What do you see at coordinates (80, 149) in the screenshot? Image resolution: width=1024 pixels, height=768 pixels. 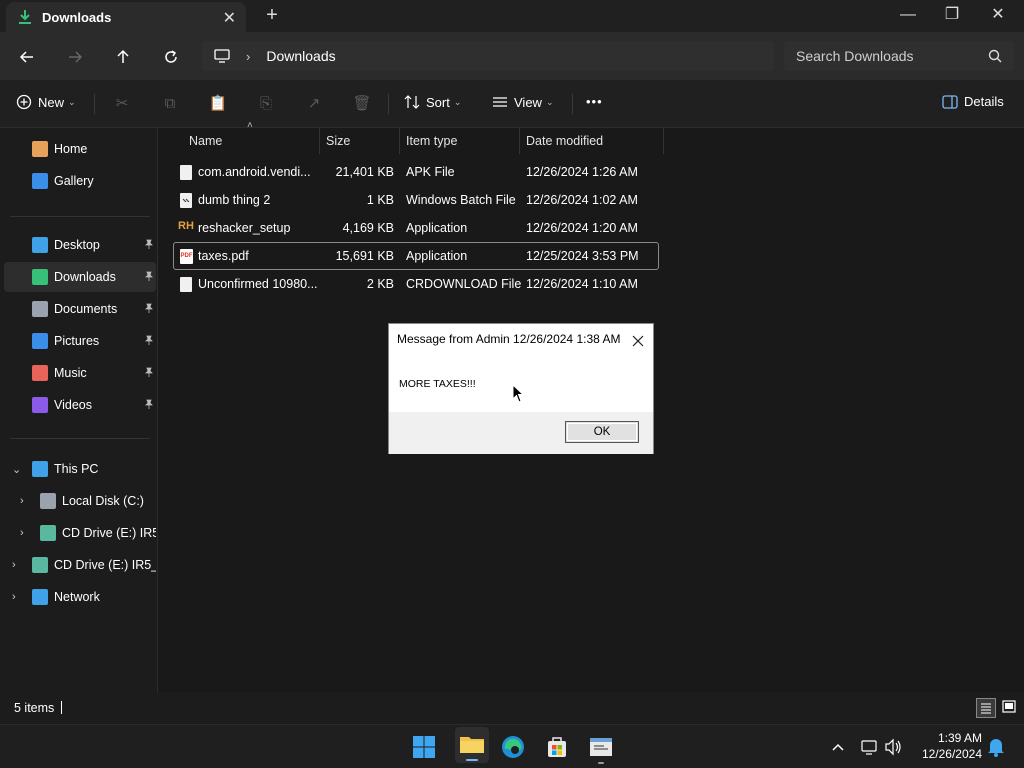 I see `sidebar-item-home: Home` at bounding box center [80, 149].